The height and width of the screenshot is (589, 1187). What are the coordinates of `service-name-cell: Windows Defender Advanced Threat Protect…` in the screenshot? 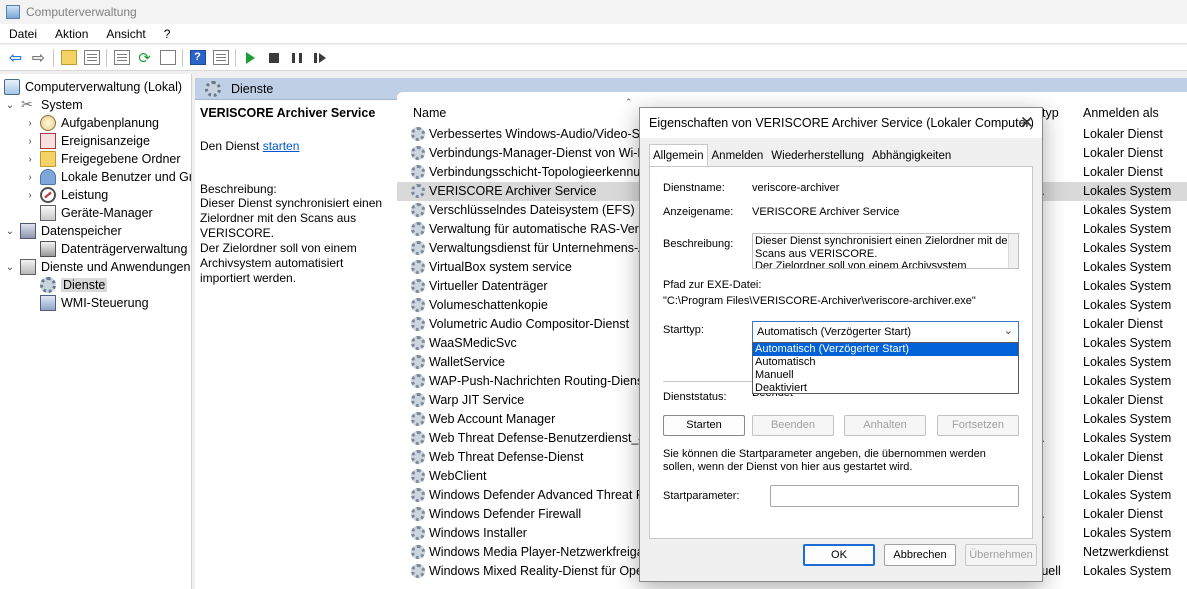 It's located at (525, 495).